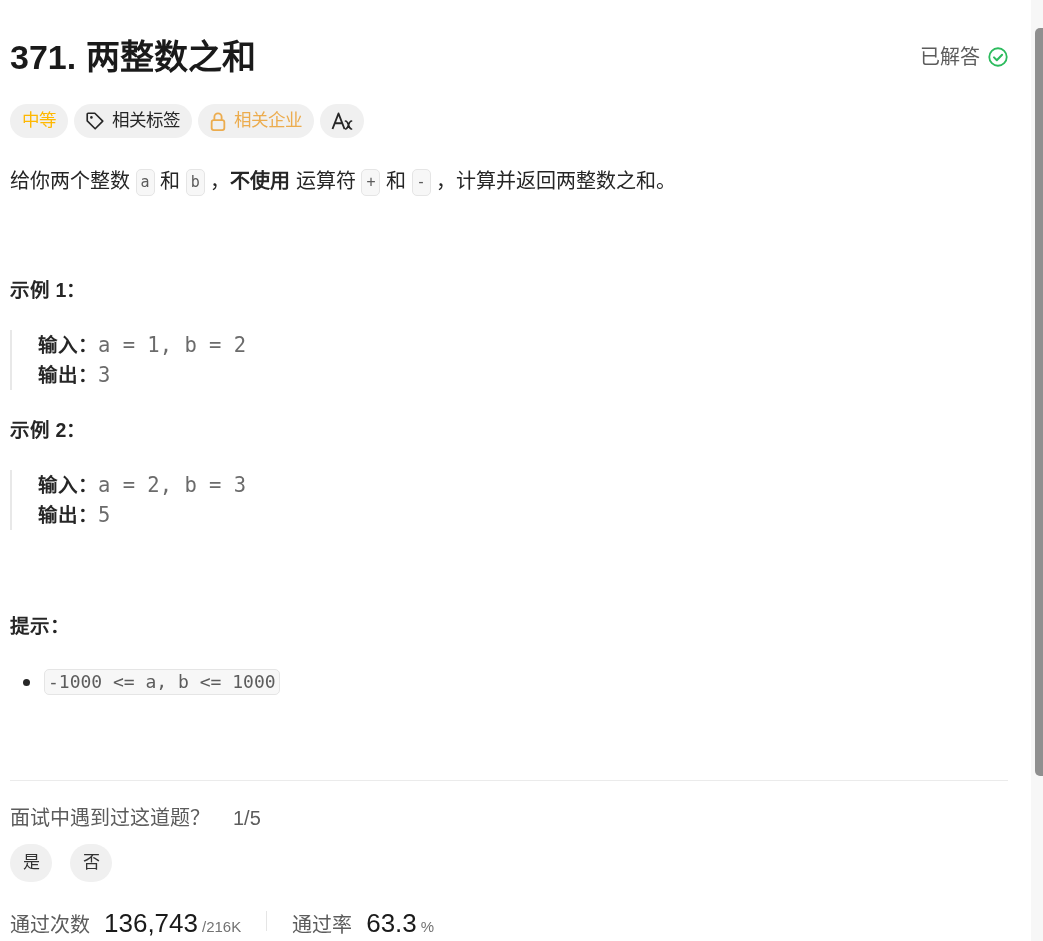 Image resolution: width=1043 pixels, height=941 pixels. Describe the element at coordinates (222, 927) in the screenshot. I see `stat-suffix: /216K` at that location.